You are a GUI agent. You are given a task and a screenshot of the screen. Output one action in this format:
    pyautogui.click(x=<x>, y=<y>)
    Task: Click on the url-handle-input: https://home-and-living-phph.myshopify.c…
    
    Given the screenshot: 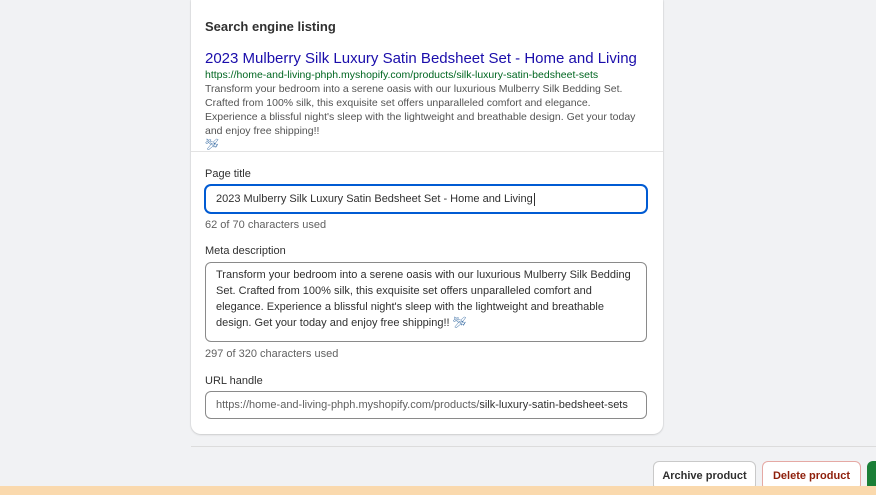 What is the action you would take?
    pyautogui.click(x=426, y=405)
    